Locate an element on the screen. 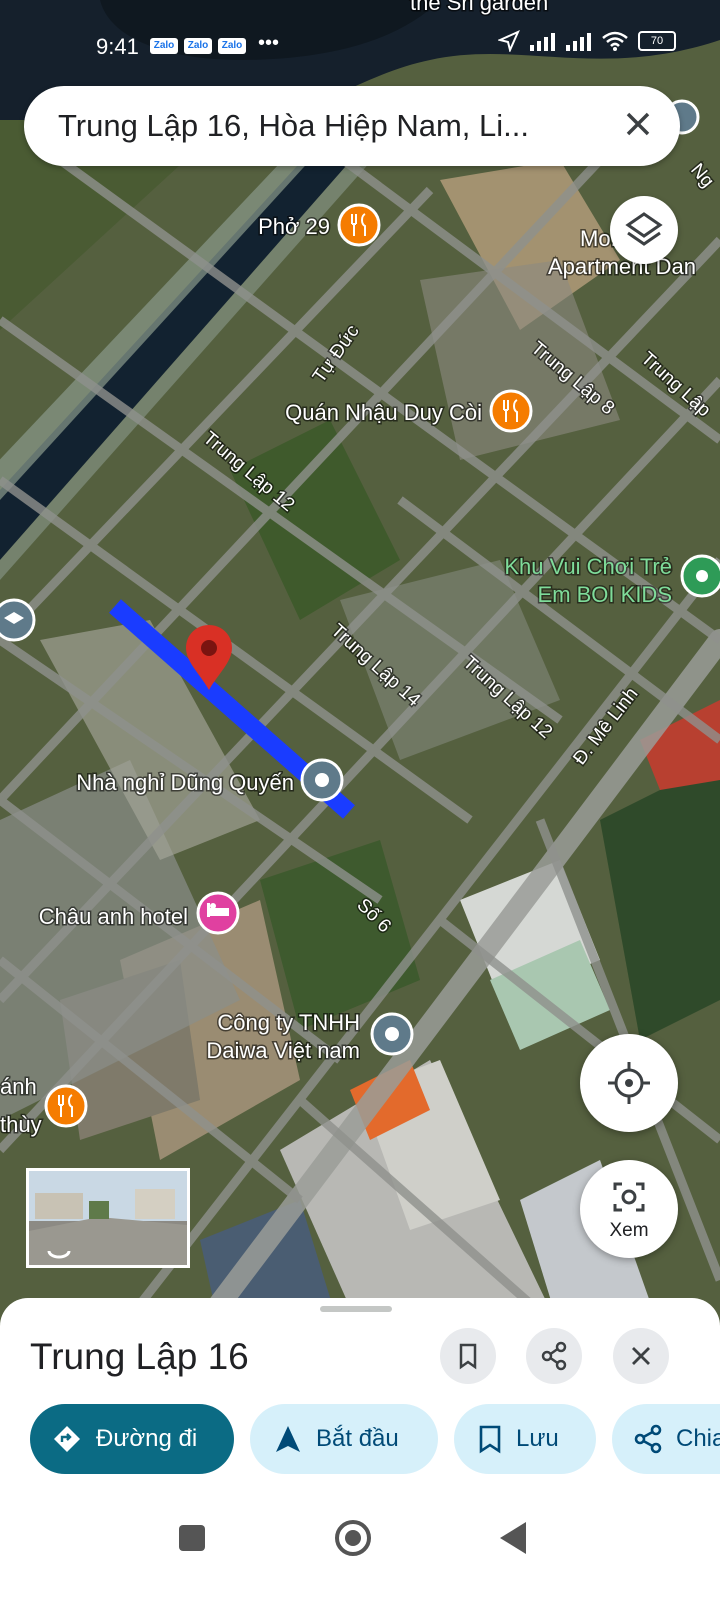 The height and width of the screenshot is (1600, 720). poi-label-boi-kids-line1: Khu Vui Chơi Trẻ is located at coordinates (588, 566).